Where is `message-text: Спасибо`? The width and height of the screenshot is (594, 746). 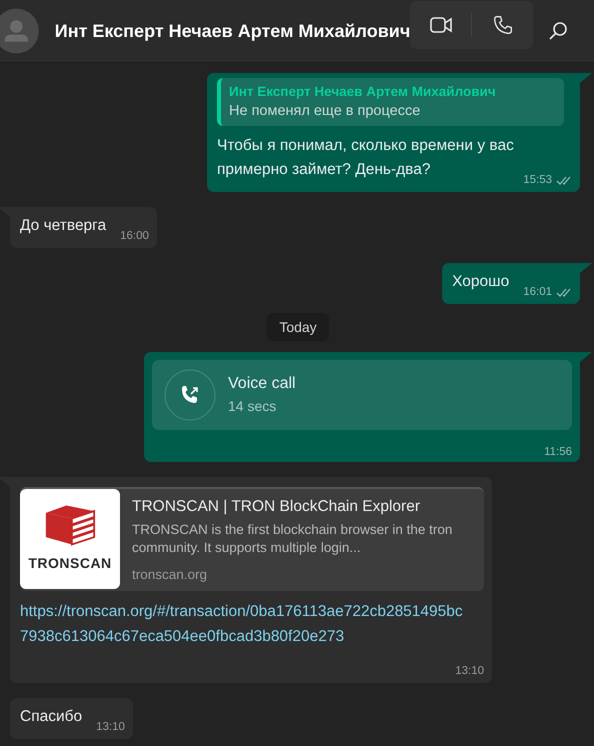 message-text: Спасибо is located at coordinates (51, 716).